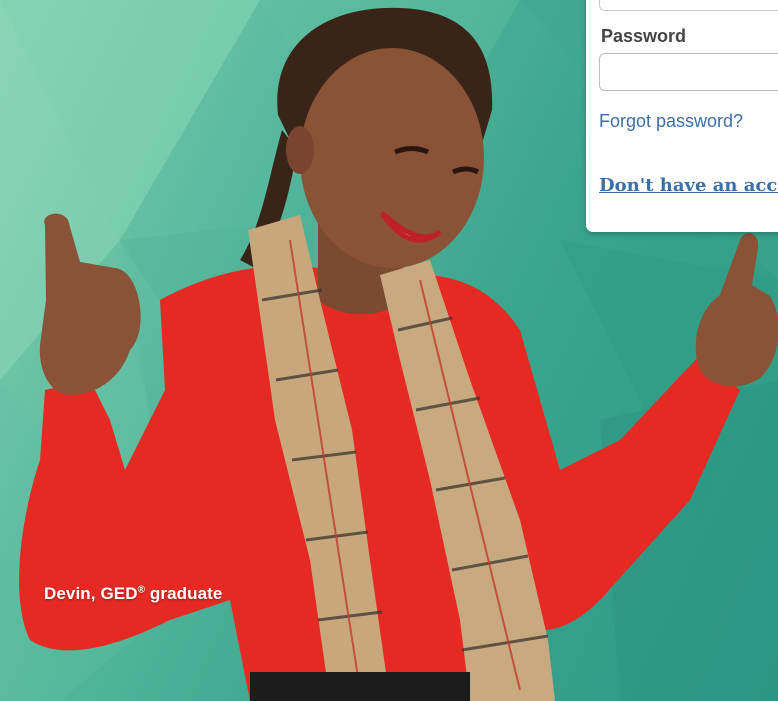  Describe the element at coordinates (688, 185) in the screenshot. I see `signup-link: Don't have an acco` at that location.